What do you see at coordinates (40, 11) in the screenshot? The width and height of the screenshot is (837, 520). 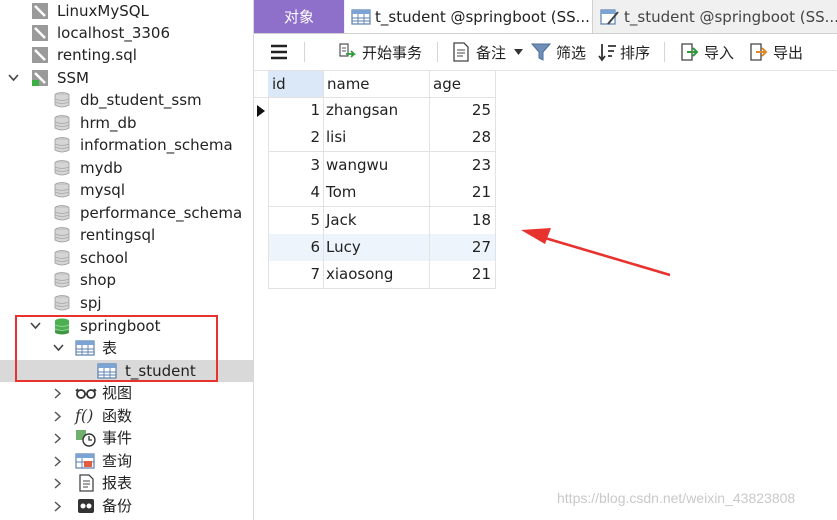 I see `connection-icon` at bounding box center [40, 11].